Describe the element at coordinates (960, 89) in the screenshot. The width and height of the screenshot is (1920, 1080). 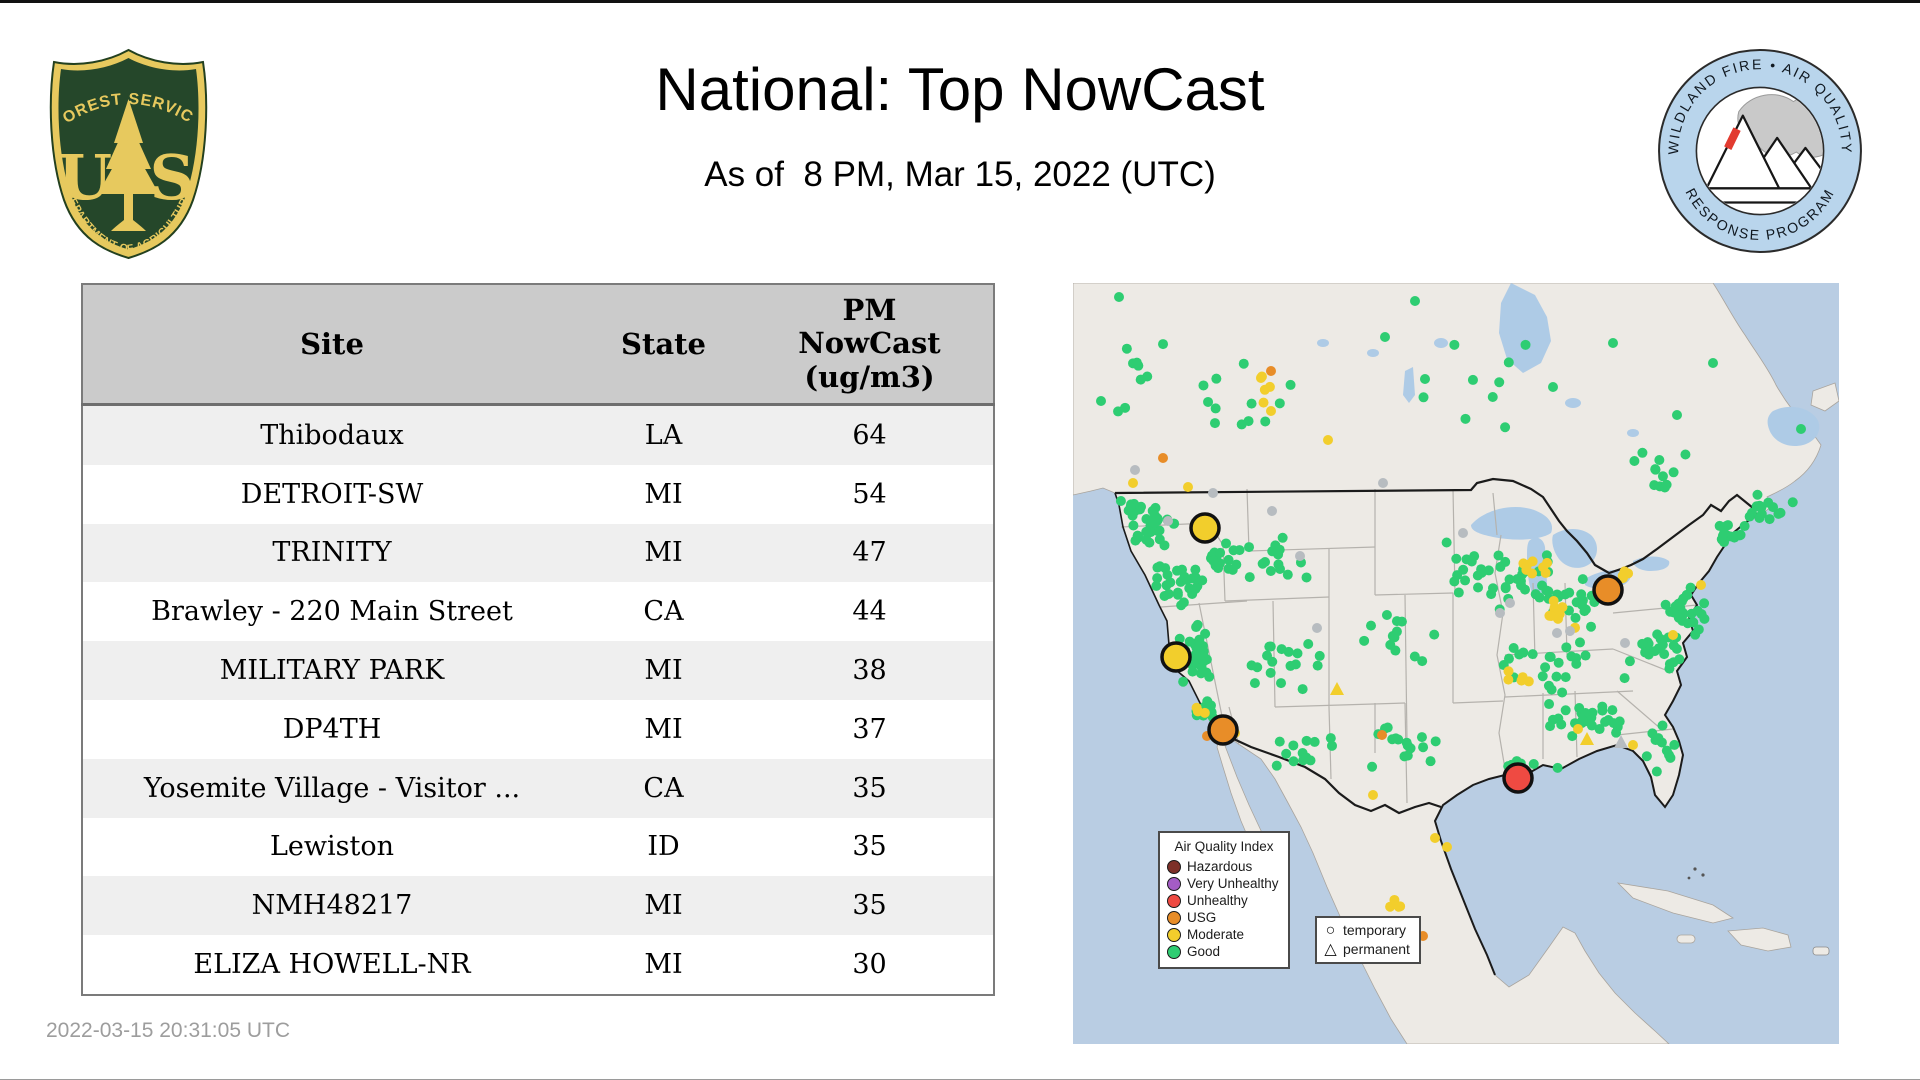
I see `page-title: National: Top NowCast` at that location.